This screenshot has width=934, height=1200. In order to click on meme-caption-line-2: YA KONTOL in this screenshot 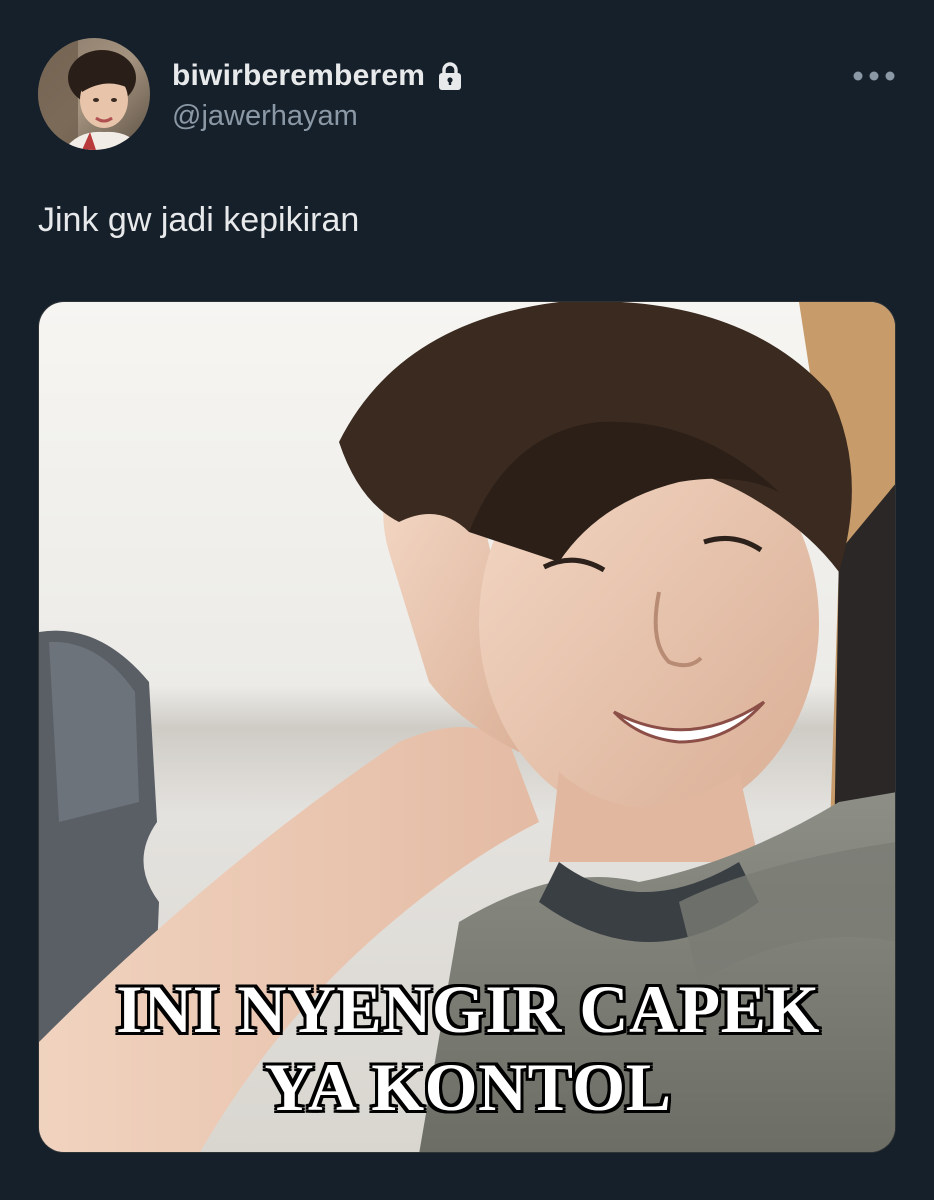, I will do `click(468, 1087)`.